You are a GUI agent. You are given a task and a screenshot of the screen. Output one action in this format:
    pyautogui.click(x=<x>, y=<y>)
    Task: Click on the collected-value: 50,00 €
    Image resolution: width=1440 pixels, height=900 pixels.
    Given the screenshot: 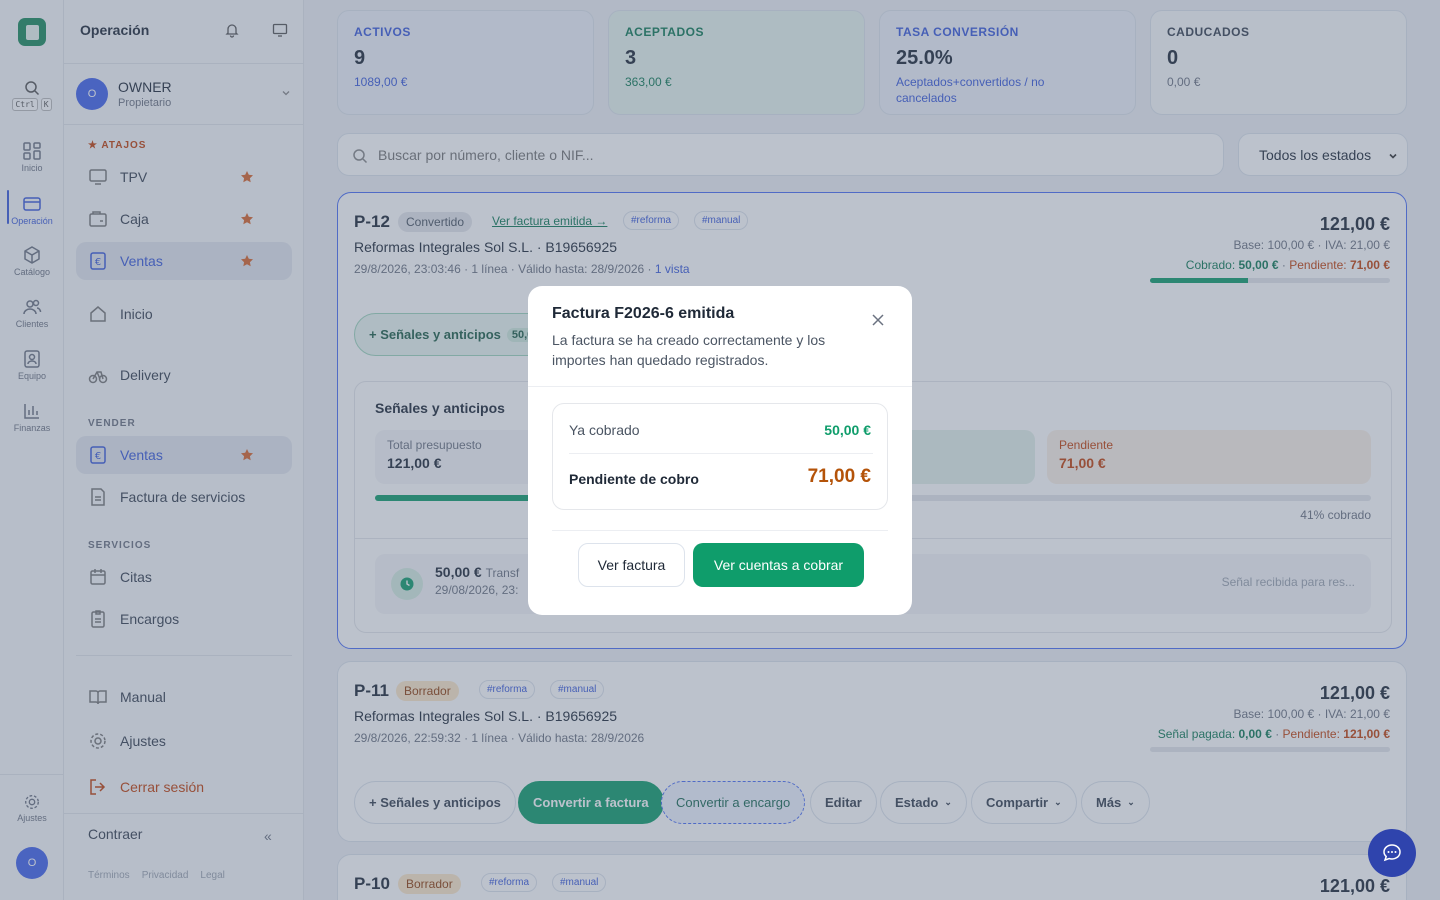 What is the action you would take?
    pyautogui.click(x=847, y=430)
    